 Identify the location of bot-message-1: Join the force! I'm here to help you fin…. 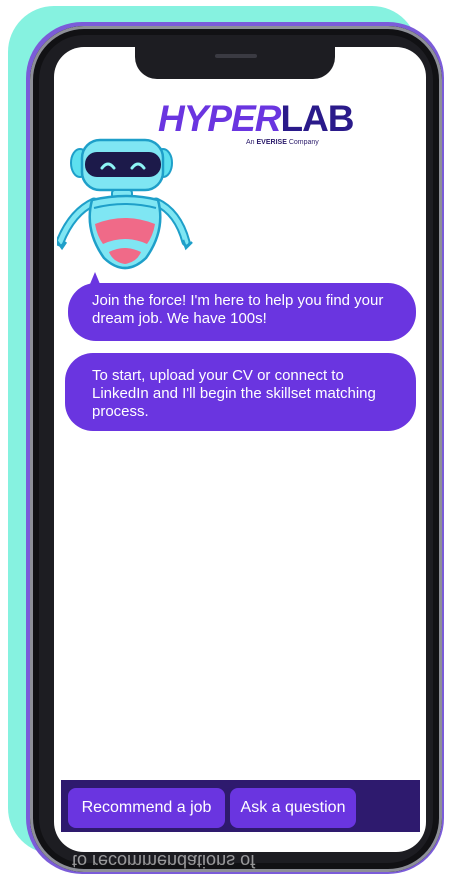
(242, 312).